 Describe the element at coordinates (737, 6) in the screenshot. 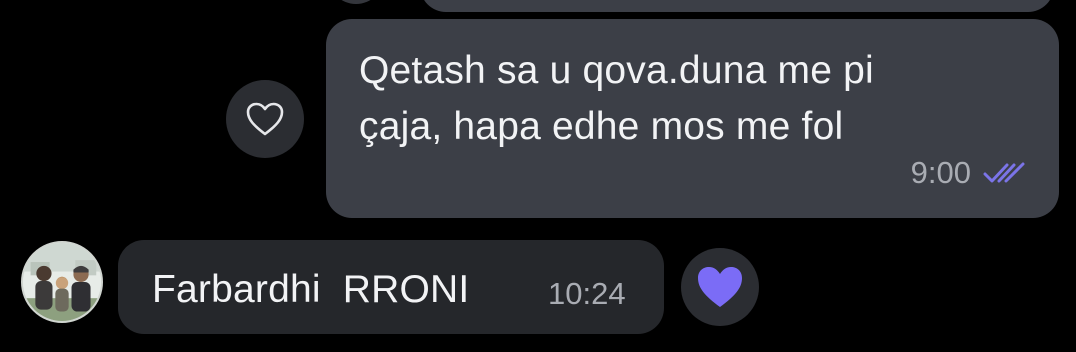

I see `previous-message-bubble` at that location.